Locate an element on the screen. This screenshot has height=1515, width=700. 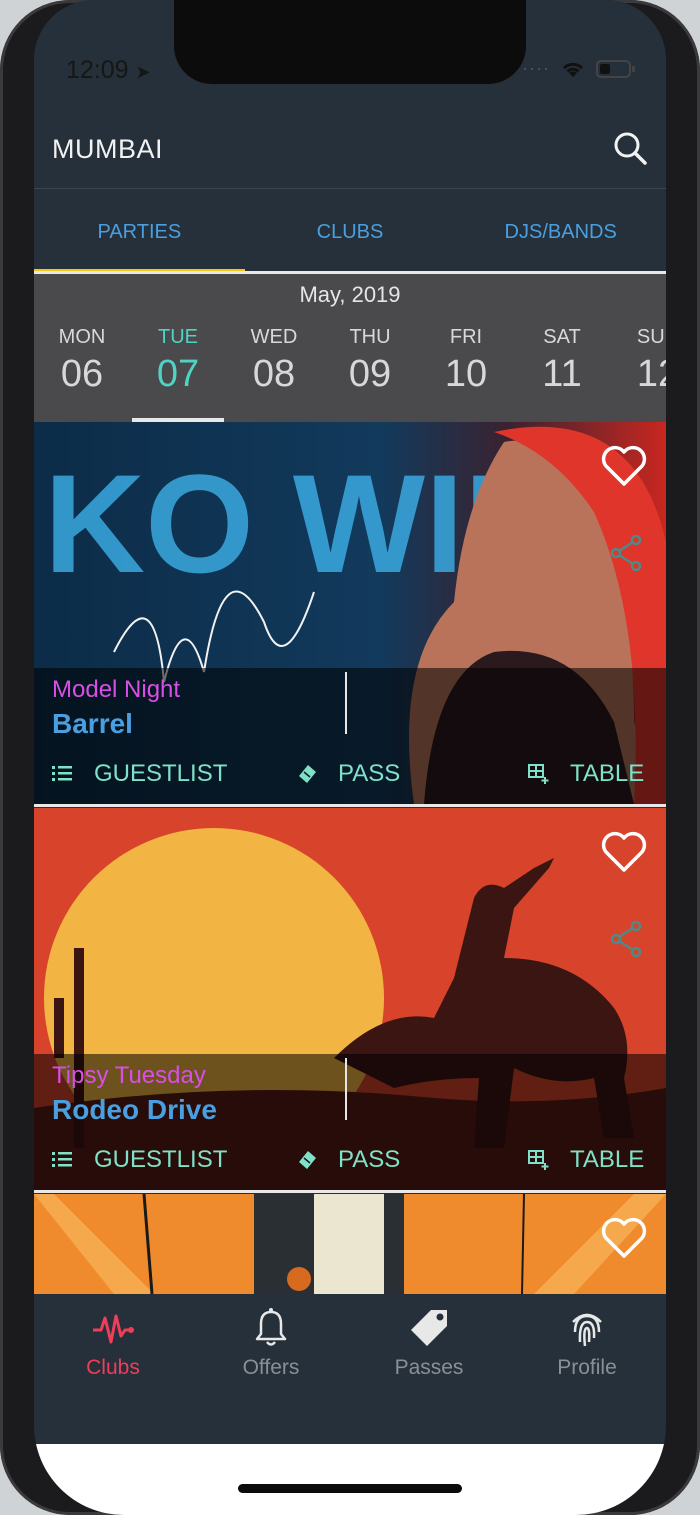
bottom-navigation: Clubs Offers Passes Profile is located at coordinates (350, 1369).